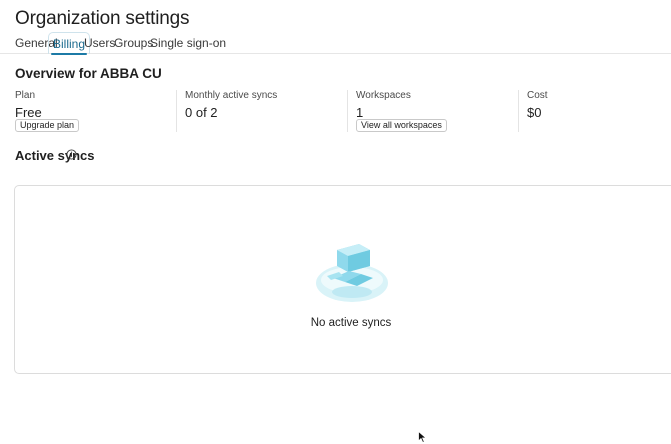 The height and width of the screenshot is (444, 671). I want to click on tab-users: Users, so click(99, 43).